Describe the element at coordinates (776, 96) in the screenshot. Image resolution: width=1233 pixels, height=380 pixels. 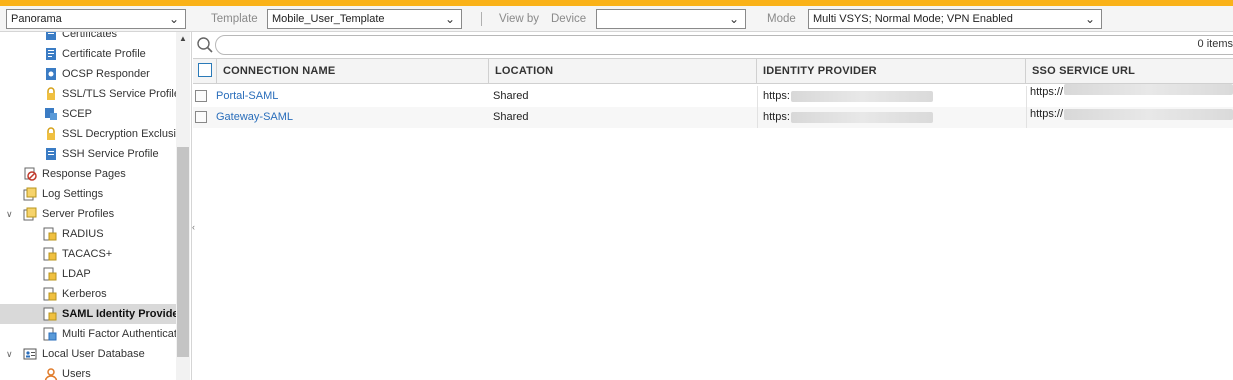
I see `identity-provider-cell: https:` at that location.